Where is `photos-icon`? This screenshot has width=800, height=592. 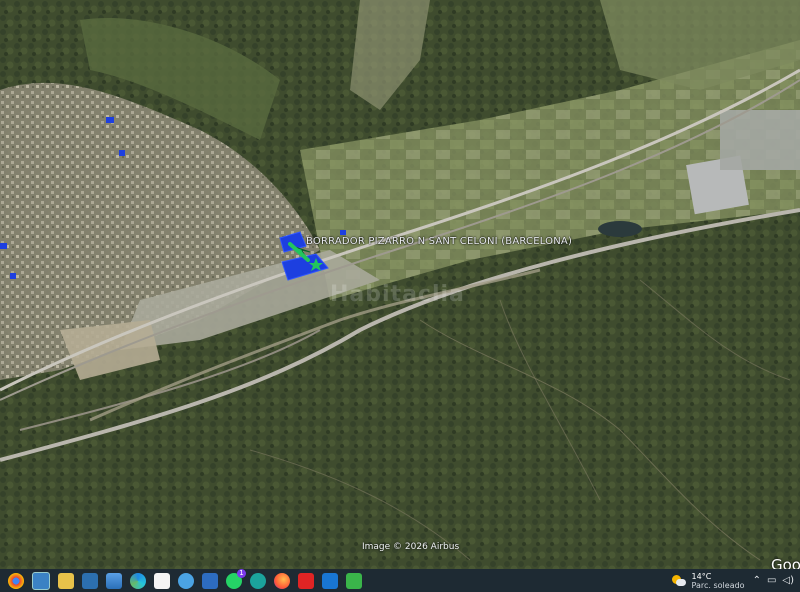
photos-icon is located at coordinates (114, 580).